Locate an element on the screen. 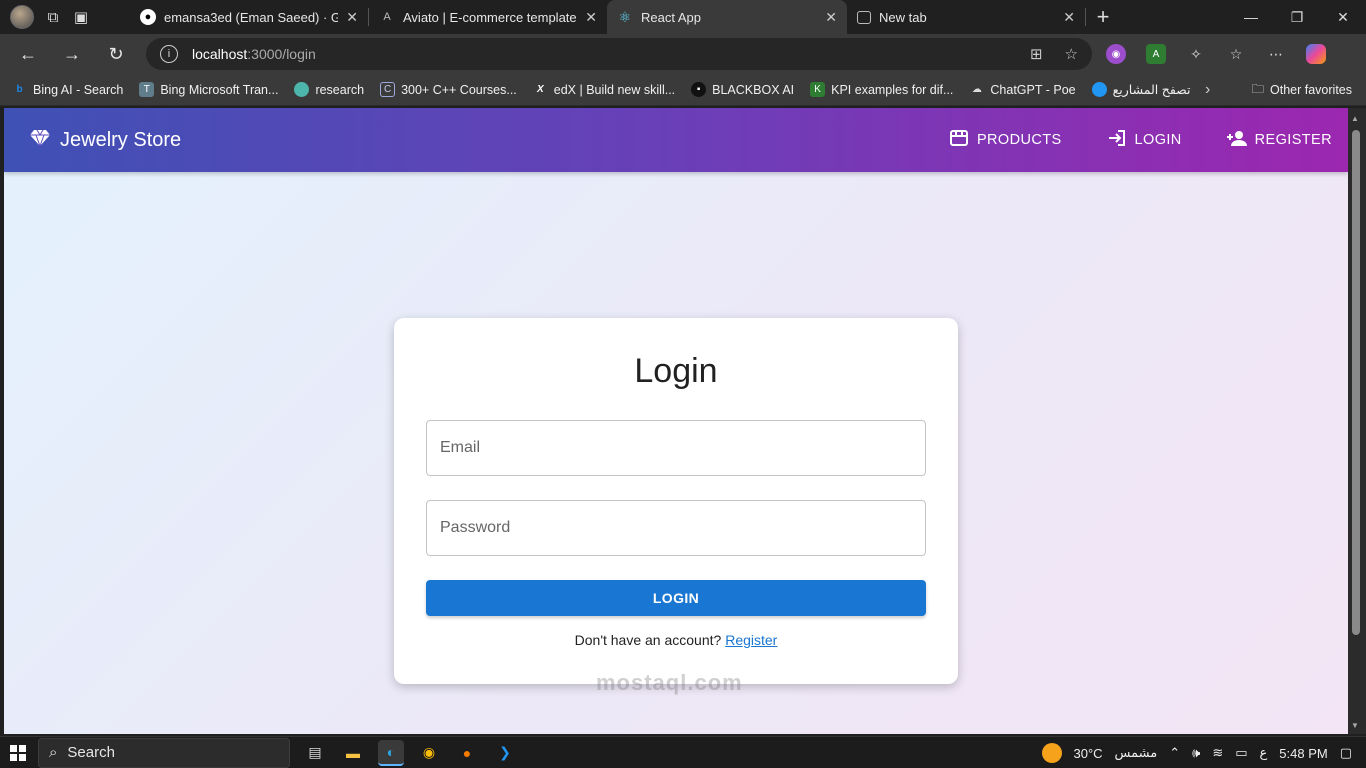 The width and height of the screenshot is (1366, 768). favorite-link: تصفح المشاريع is located at coordinates (1141, 89).